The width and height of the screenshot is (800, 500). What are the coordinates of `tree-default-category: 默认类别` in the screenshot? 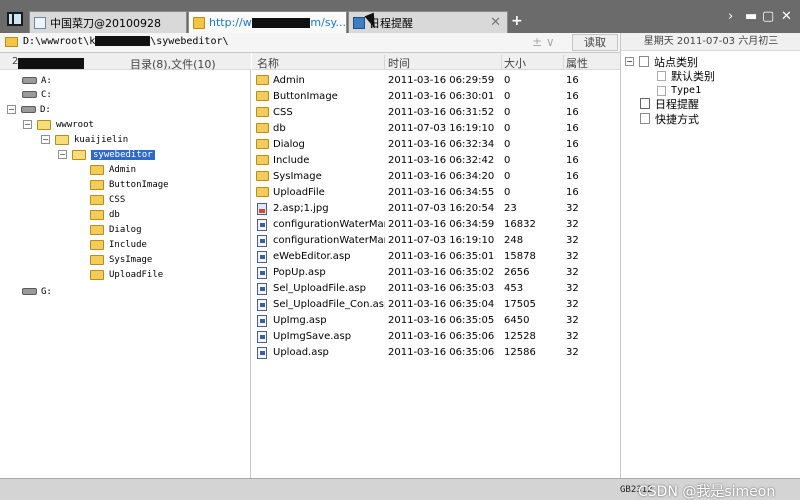 It's located at (686, 75).